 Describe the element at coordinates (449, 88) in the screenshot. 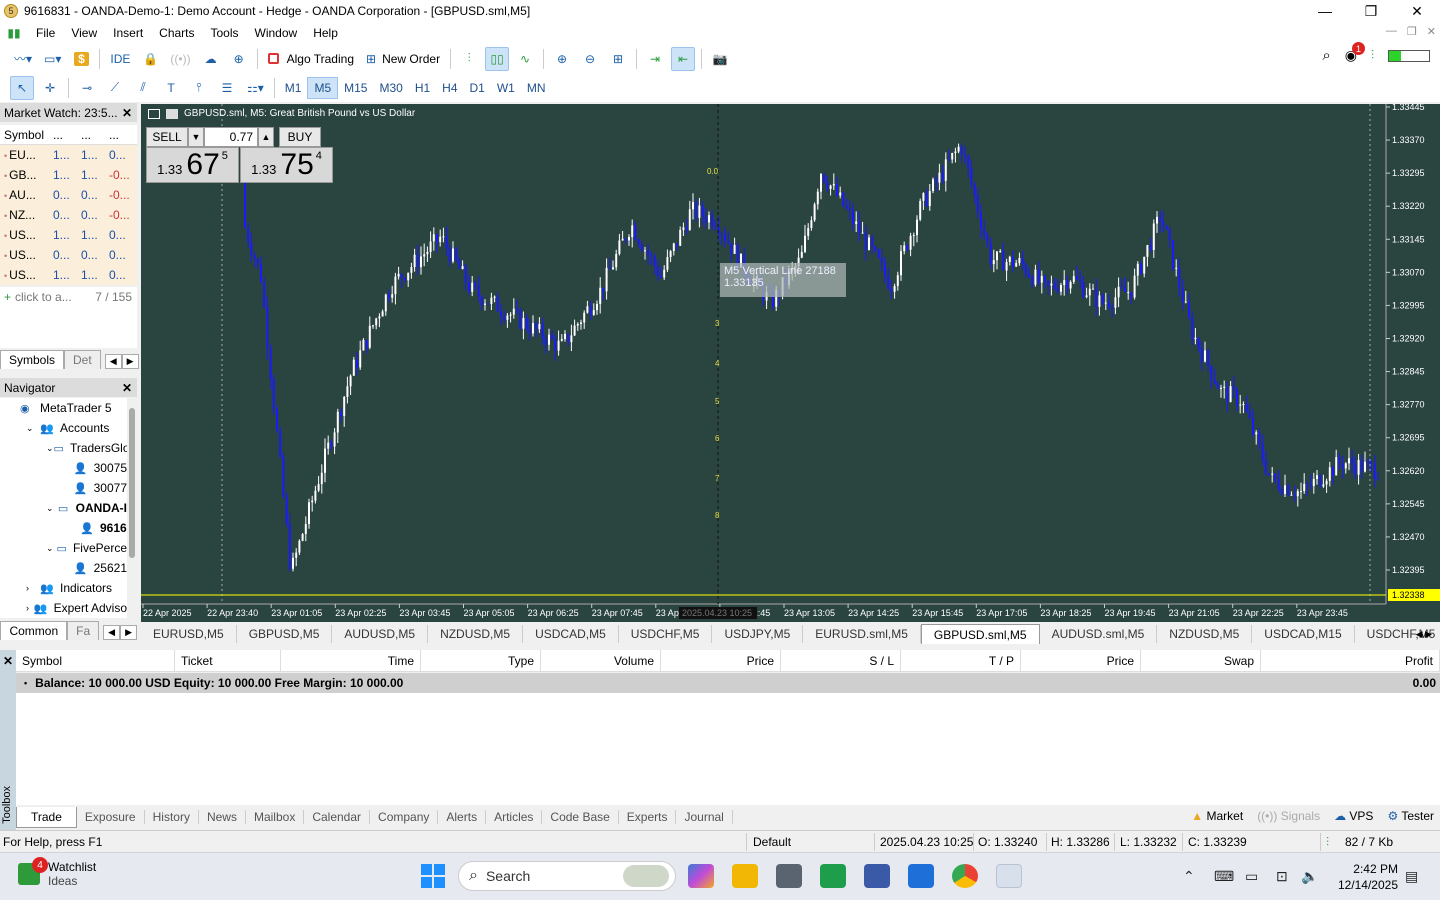

I see `timeframe-h4: H4` at that location.